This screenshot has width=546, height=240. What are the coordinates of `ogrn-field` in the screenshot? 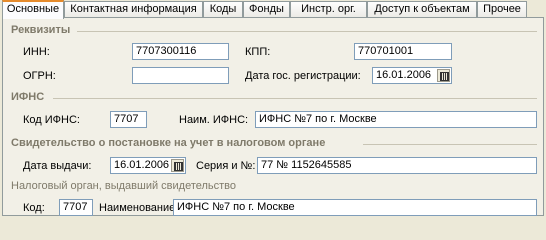 It's located at (180, 75).